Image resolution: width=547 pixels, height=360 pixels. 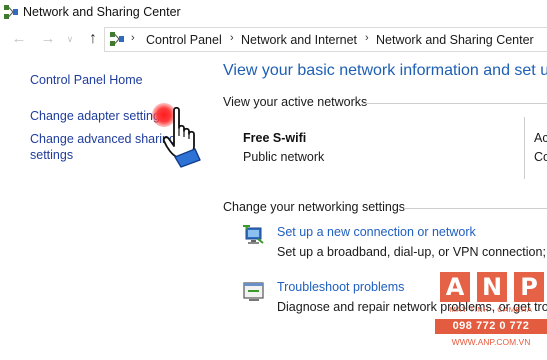 I want to click on sidebar-item-control-panel-home: Control Panel Home, so click(x=86, y=80).